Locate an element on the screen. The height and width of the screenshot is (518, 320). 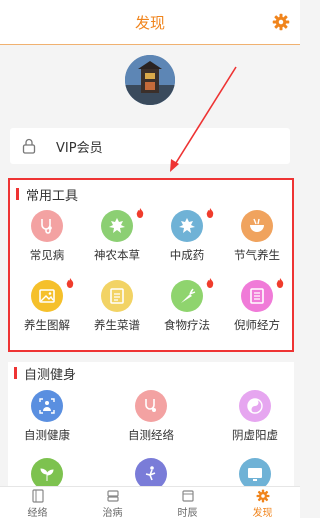
tab-treatment: 治病 is located at coordinates (112, 502).